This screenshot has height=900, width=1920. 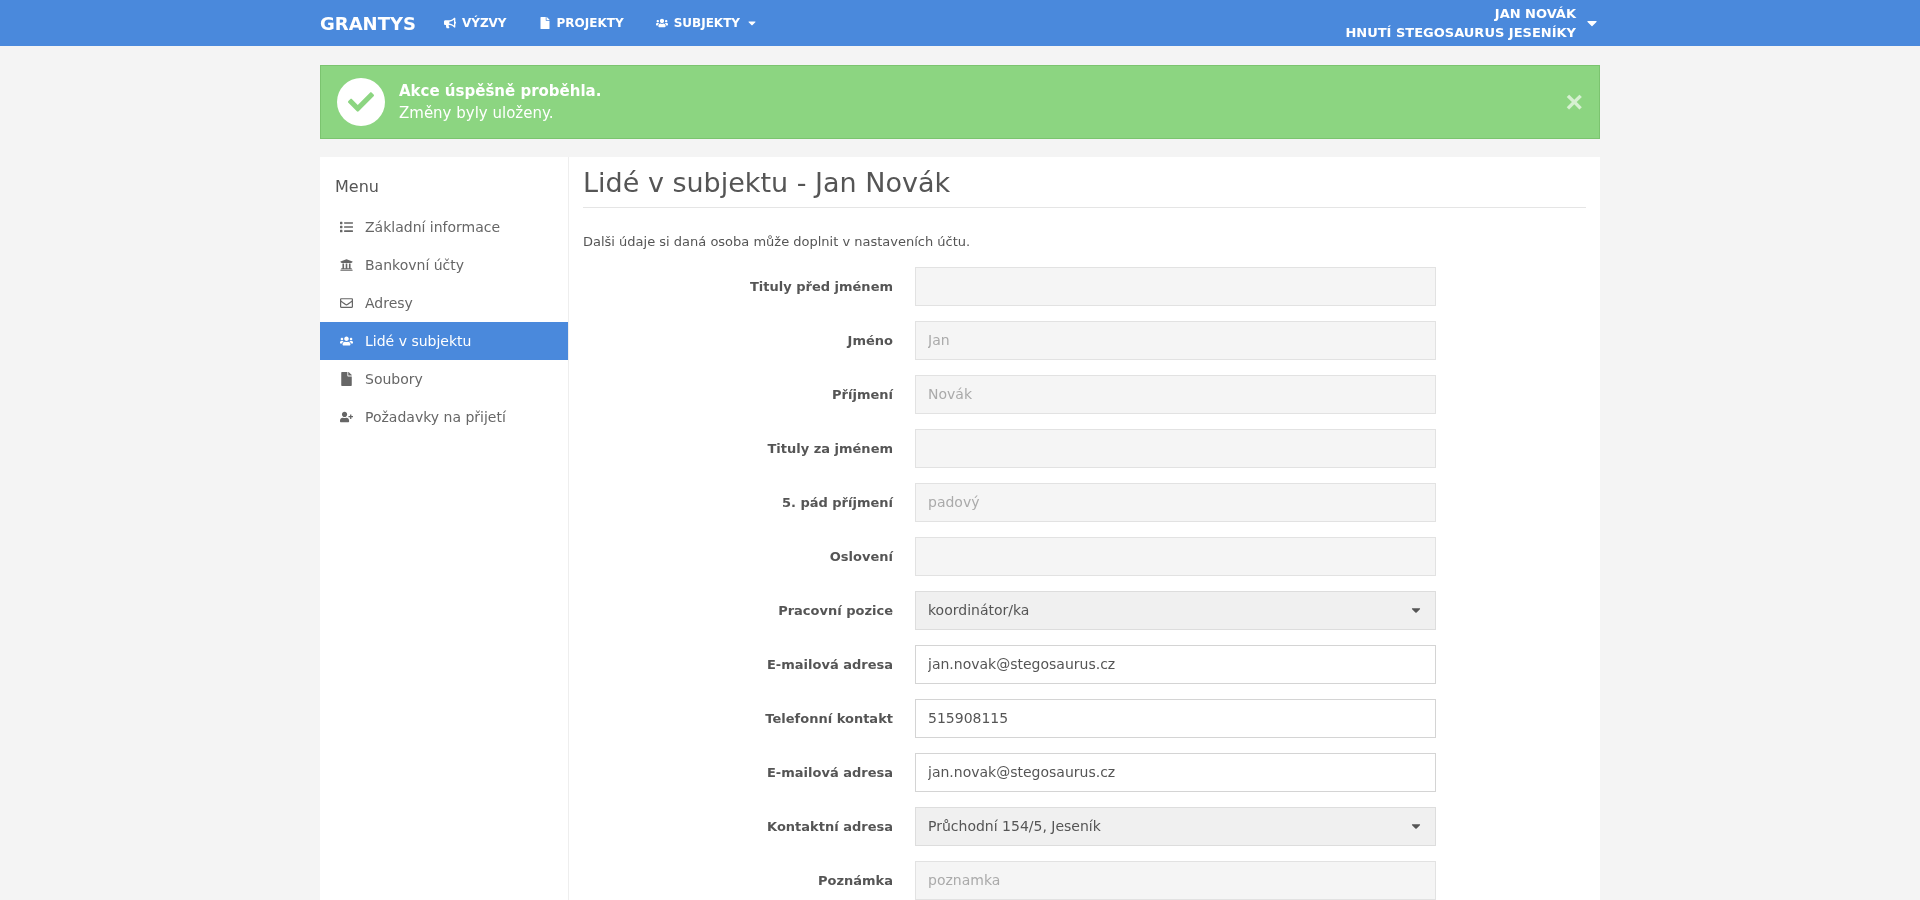 I want to click on field-label: Oslovení, so click(x=861, y=556).